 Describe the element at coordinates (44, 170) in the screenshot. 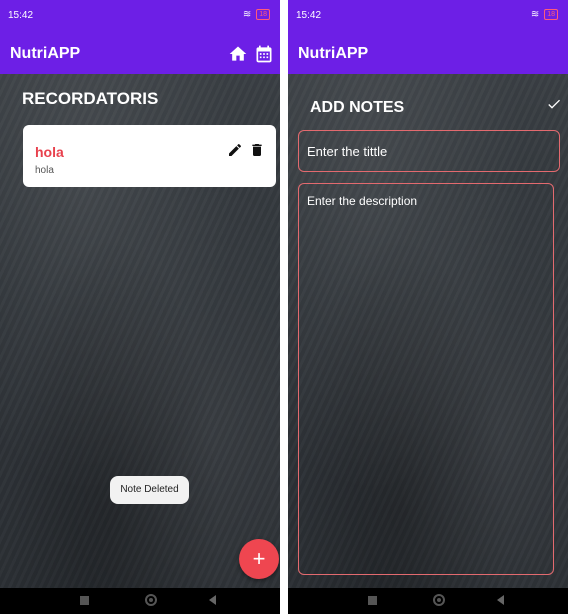

I see `note-description: hola` at that location.